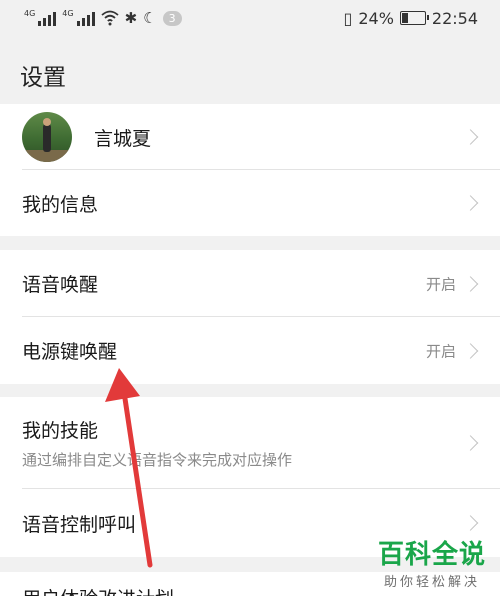 Image resolution: width=500 pixels, height=596 pixels. Describe the element at coordinates (157, 460) in the screenshot. I see `my-skills-description: 通过编排自定义语音指令来完成对应操作` at that location.